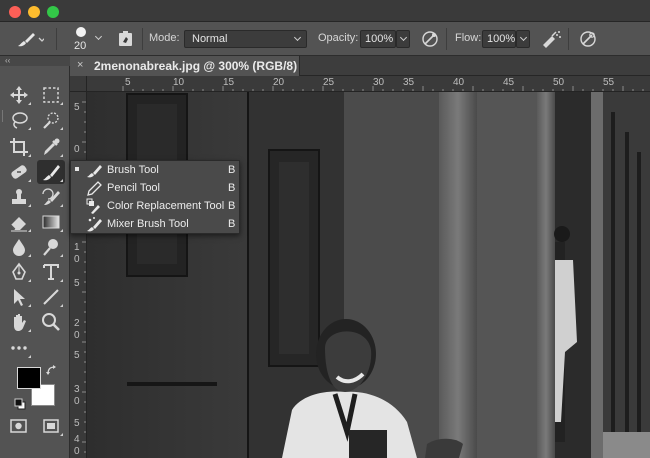 The image size is (650, 458). Describe the element at coordinates (360, 66) in the screenshot. I see `document-tab-bar: × 2menonabreak.jpg @ 300% (RGB/8)` at that location.